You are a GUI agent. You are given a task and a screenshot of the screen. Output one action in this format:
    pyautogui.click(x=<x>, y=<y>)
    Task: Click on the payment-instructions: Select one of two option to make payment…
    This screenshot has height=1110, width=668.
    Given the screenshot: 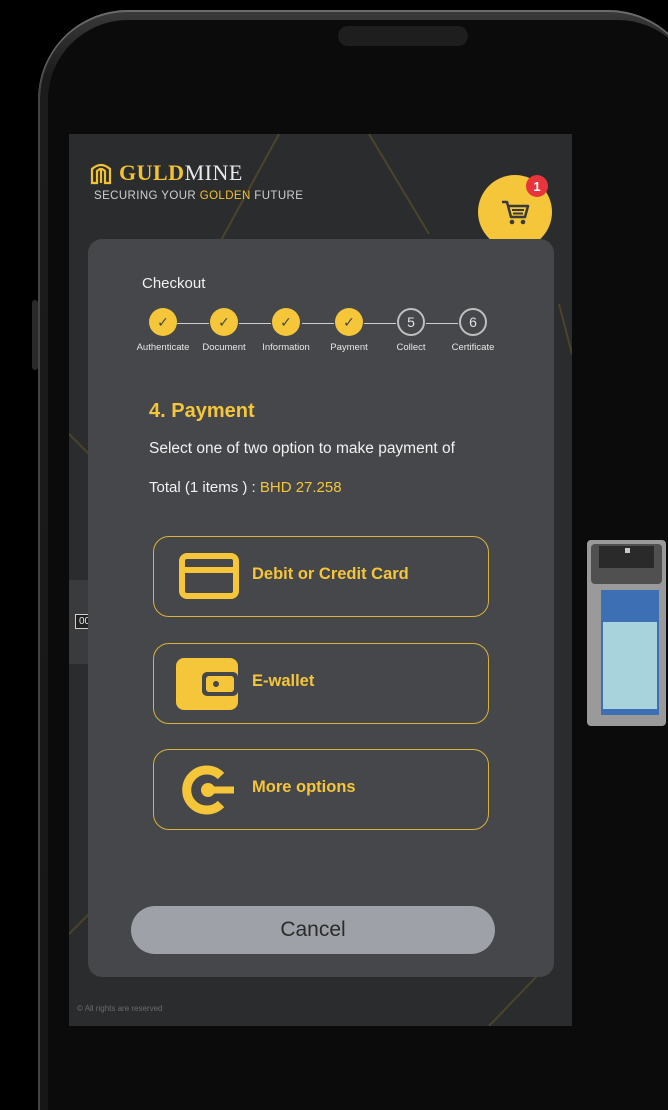 What is the action you would take?
    pyautogui.click(x=302, y=448)
    